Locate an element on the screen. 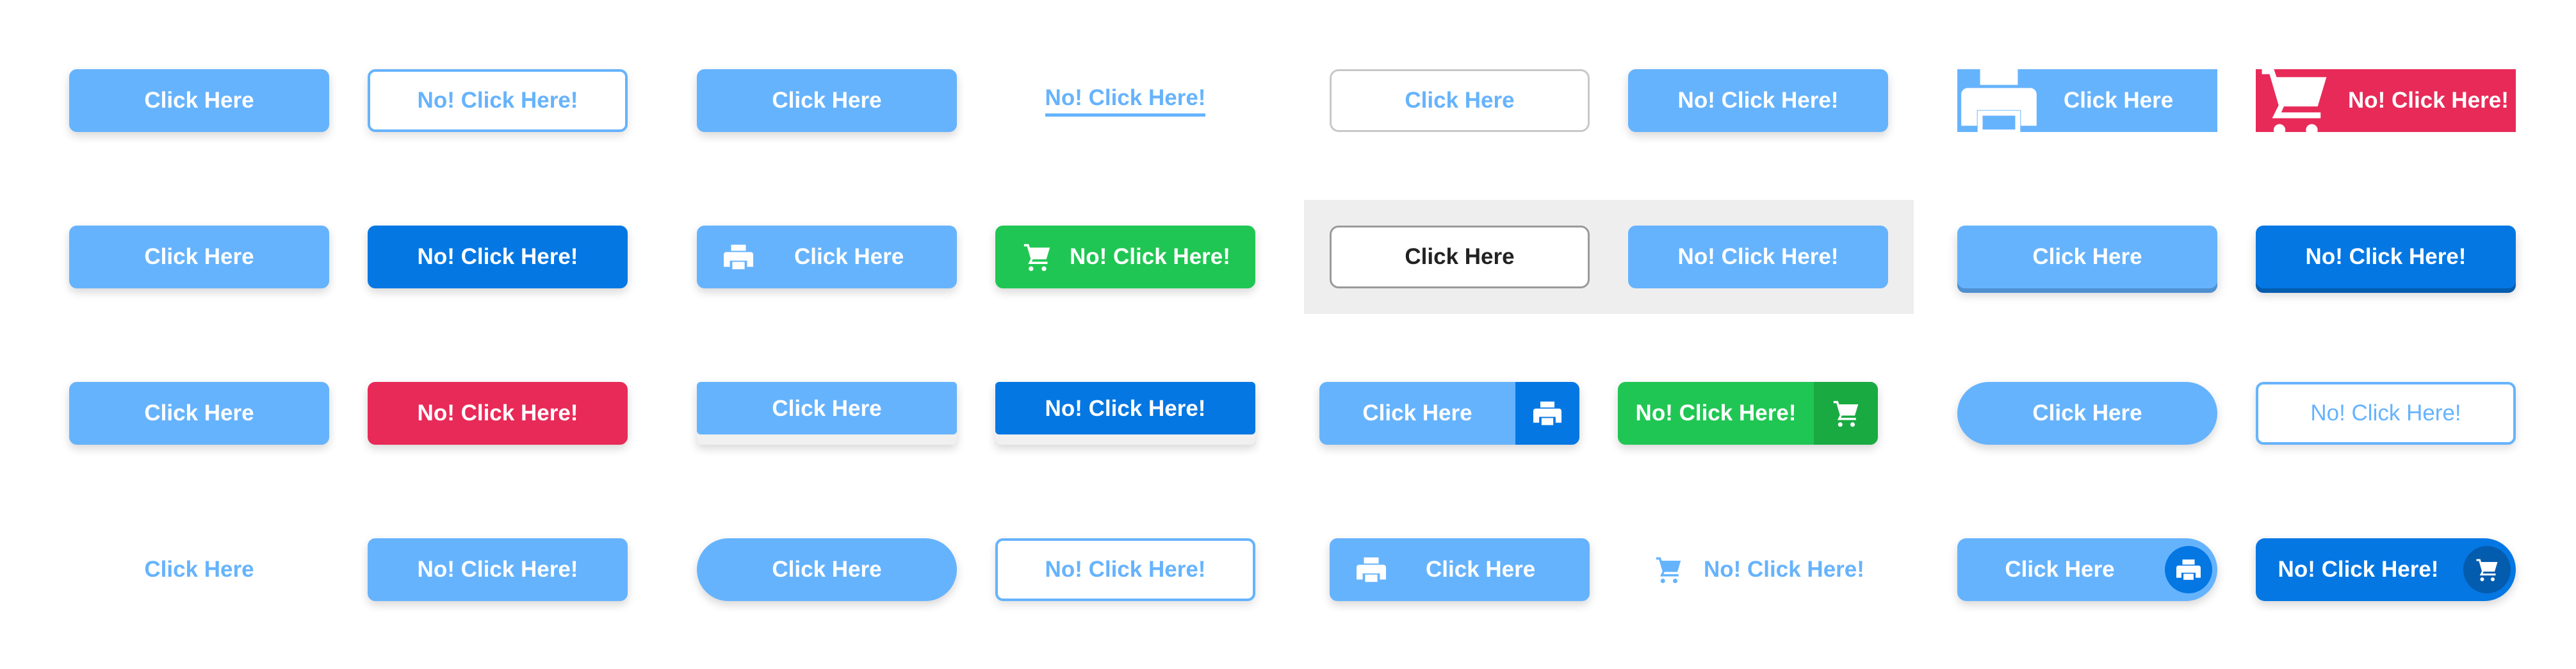 The height and width of the screenshot is (669, 2576). click-here-text-button: Click Here is located at coordinates (199, 569).